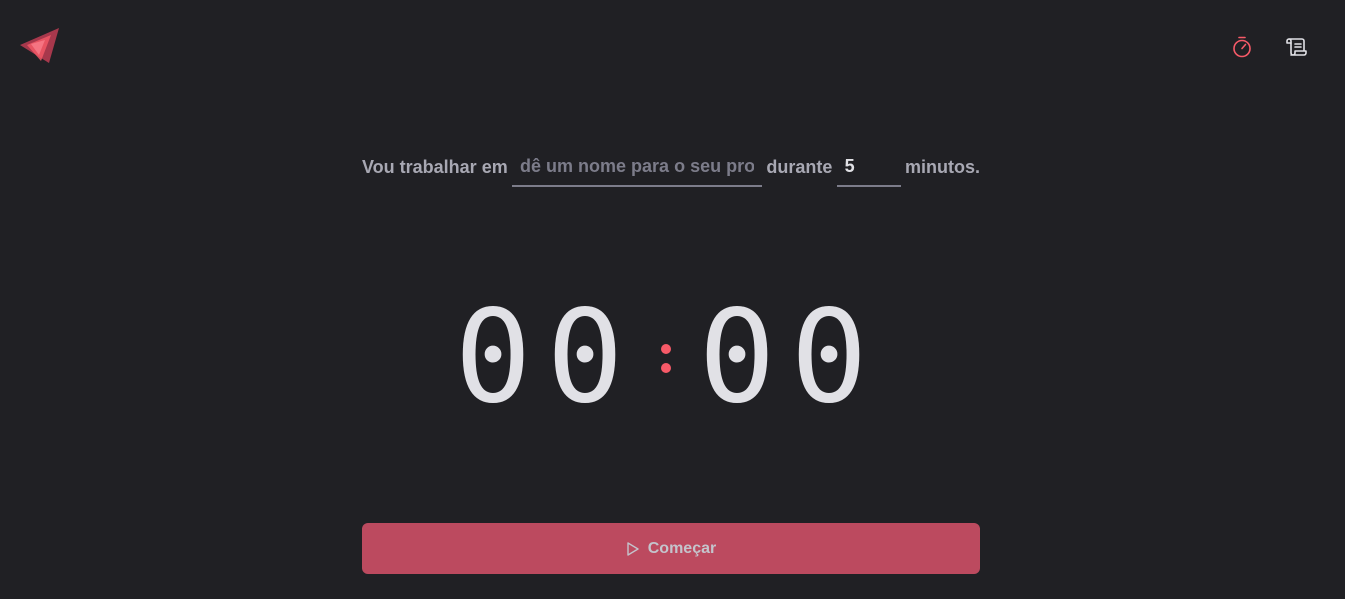  Describe the element at coordinates (493, 357) in the screenshot. I see `minute-tens-digit: 0` at that location.